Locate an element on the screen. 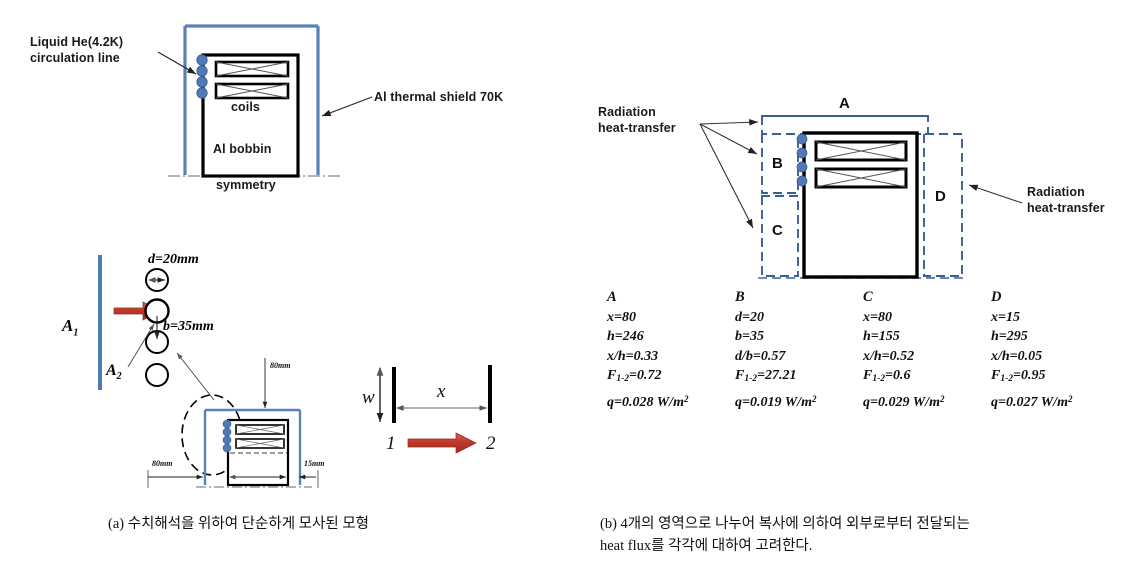 Image resolution: width=1147 pixels, height=564 pixels. data-row: q=0.029 W/m2 is located at coordinates (904, 401).